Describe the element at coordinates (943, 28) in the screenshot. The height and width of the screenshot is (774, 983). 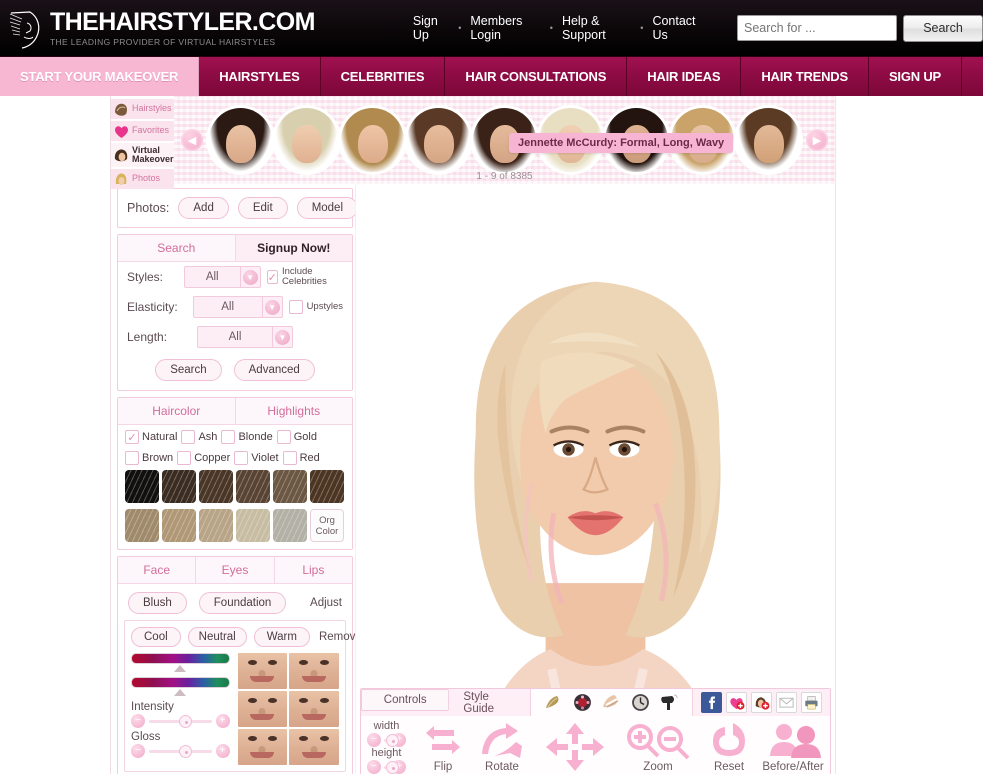
I see `search-button: Search` at that location.